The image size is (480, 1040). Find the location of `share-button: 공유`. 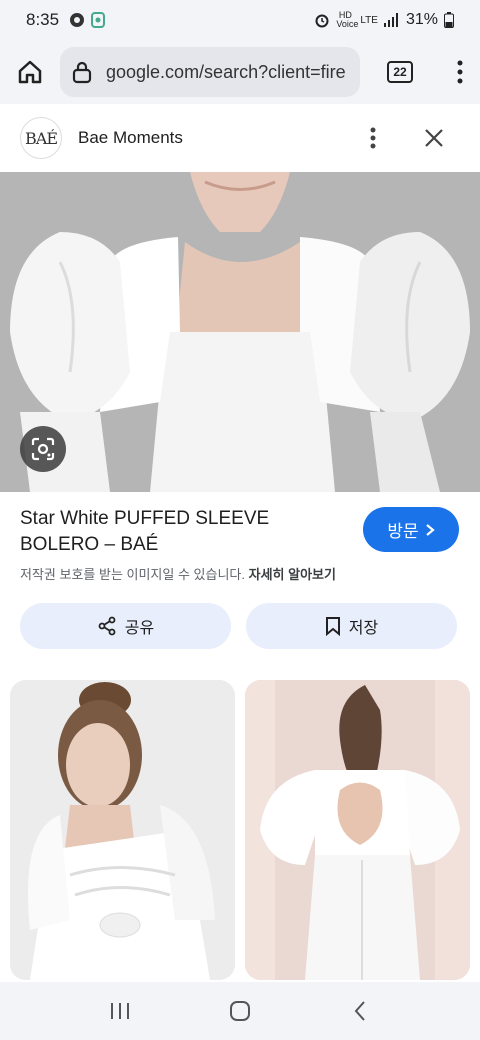

share-button: 공유 is located at coordinates (125, 626).